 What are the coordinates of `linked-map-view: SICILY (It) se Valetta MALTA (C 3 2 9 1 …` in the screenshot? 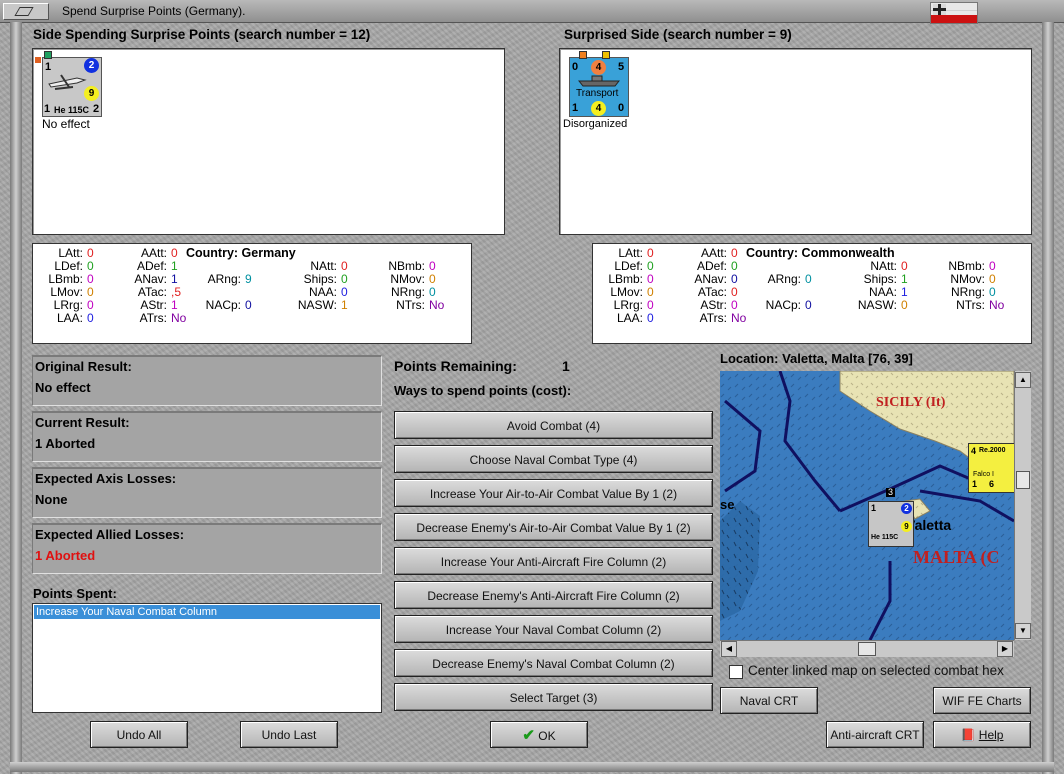 It's located at (867, 505).